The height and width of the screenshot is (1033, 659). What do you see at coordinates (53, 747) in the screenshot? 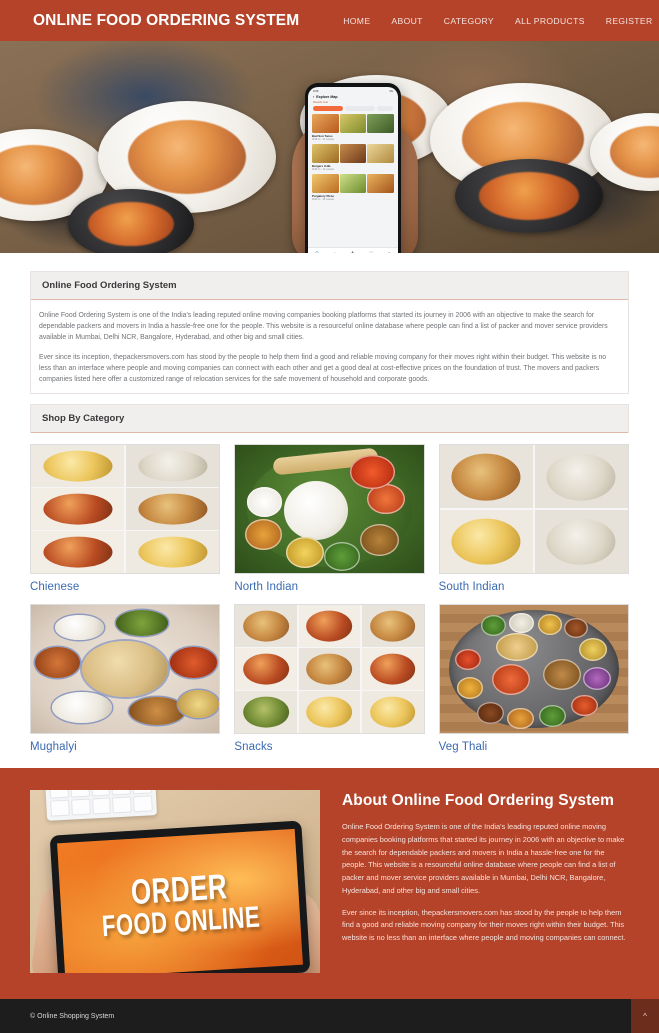
I see `category-label: Mughalyi` at bounding box center [53, 747].